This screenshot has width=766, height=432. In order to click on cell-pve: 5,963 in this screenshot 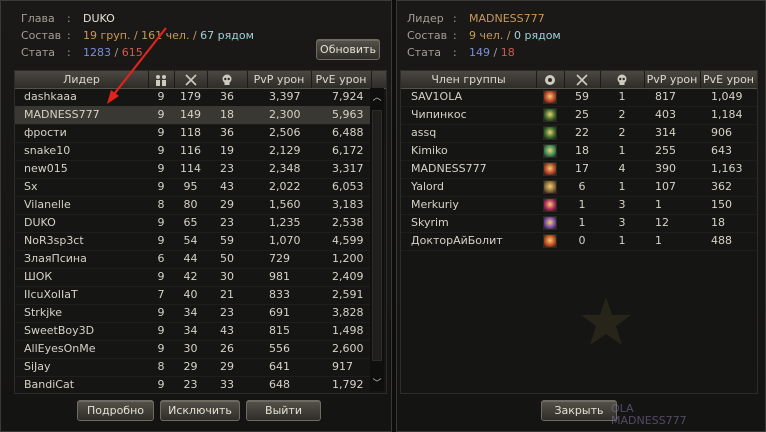, I will do `click(348, 114)`.